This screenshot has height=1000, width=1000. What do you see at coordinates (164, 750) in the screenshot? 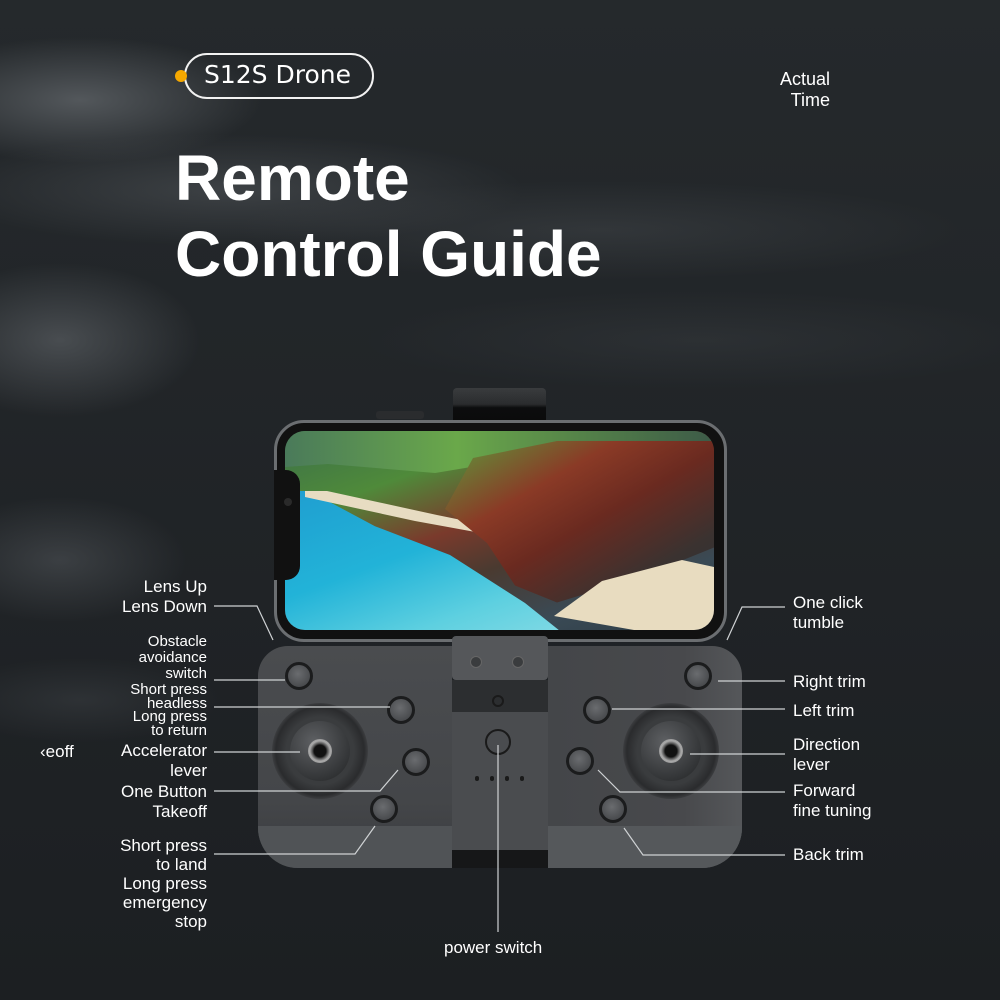
I see `label-line: Accelerator` at bounding box center [164, 750].